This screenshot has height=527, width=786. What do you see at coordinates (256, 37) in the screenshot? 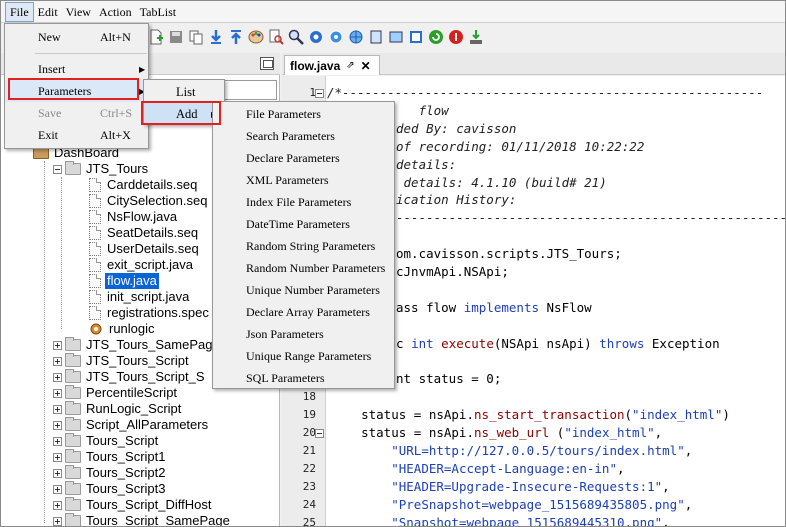
I see `palette-icon` at bounding box center [256, 37].